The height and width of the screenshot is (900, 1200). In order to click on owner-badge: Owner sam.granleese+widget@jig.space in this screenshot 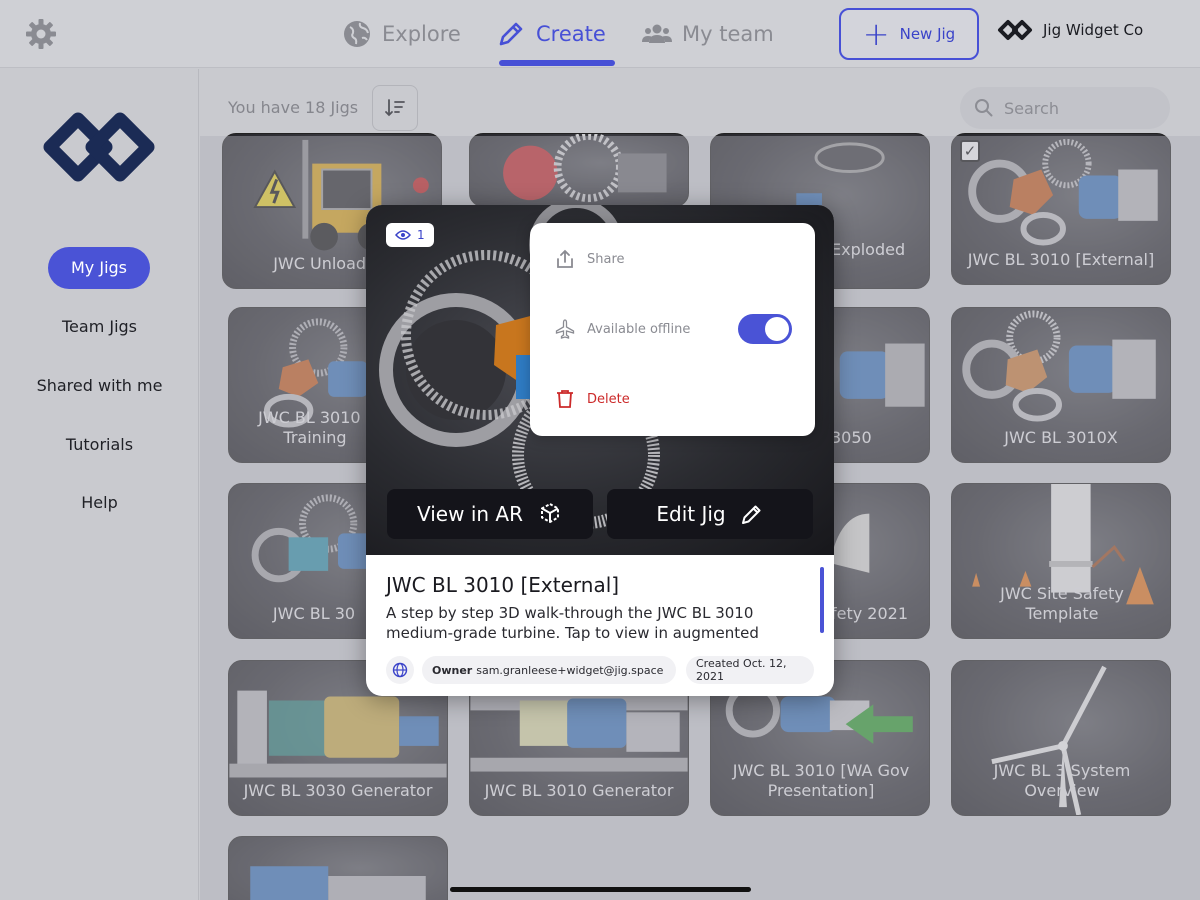, I will do `click(549, 670)`.